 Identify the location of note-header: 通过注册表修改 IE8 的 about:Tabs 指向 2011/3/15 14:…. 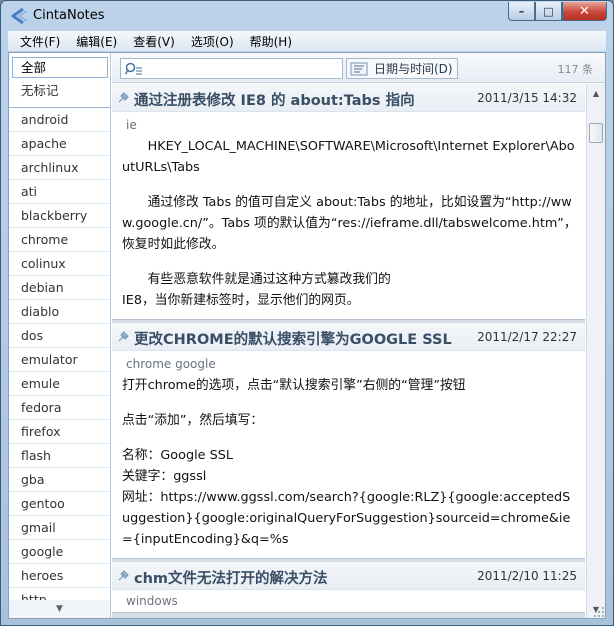
(348, 98).